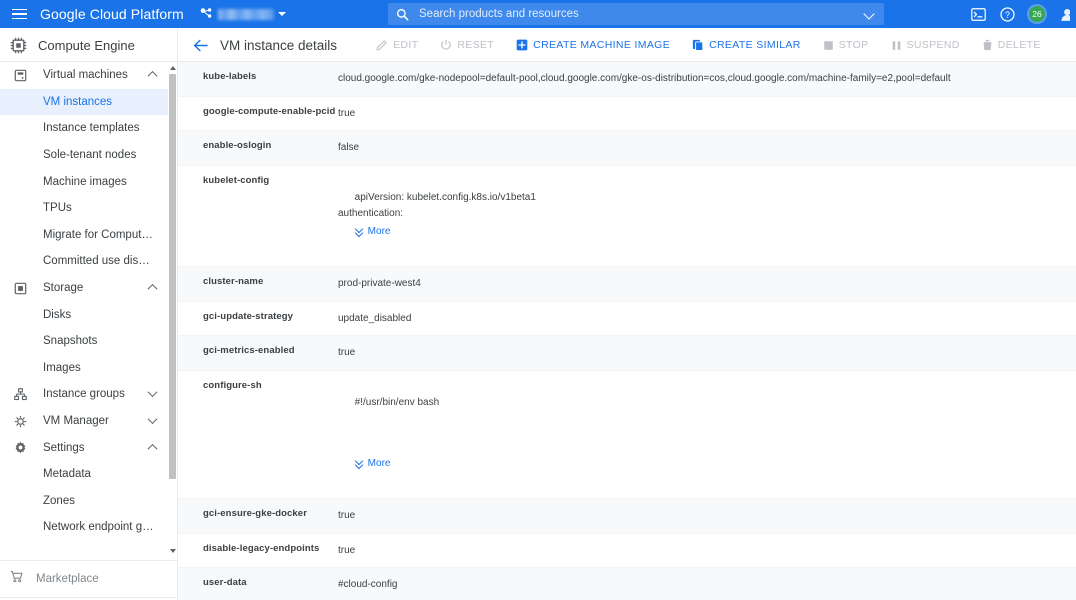 The width and height of the screenshot is (1076, 600). Describe the element at coordinates (85, 181) in the screenshot. I see `sidebar-item-machine-images: Machine images` at that location.